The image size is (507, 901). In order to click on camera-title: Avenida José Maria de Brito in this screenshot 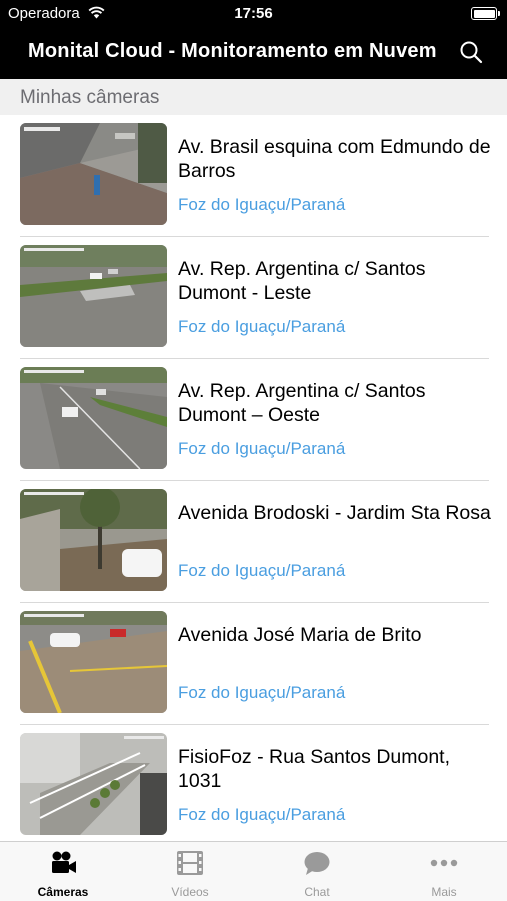, I will do `click(300, 635)`.